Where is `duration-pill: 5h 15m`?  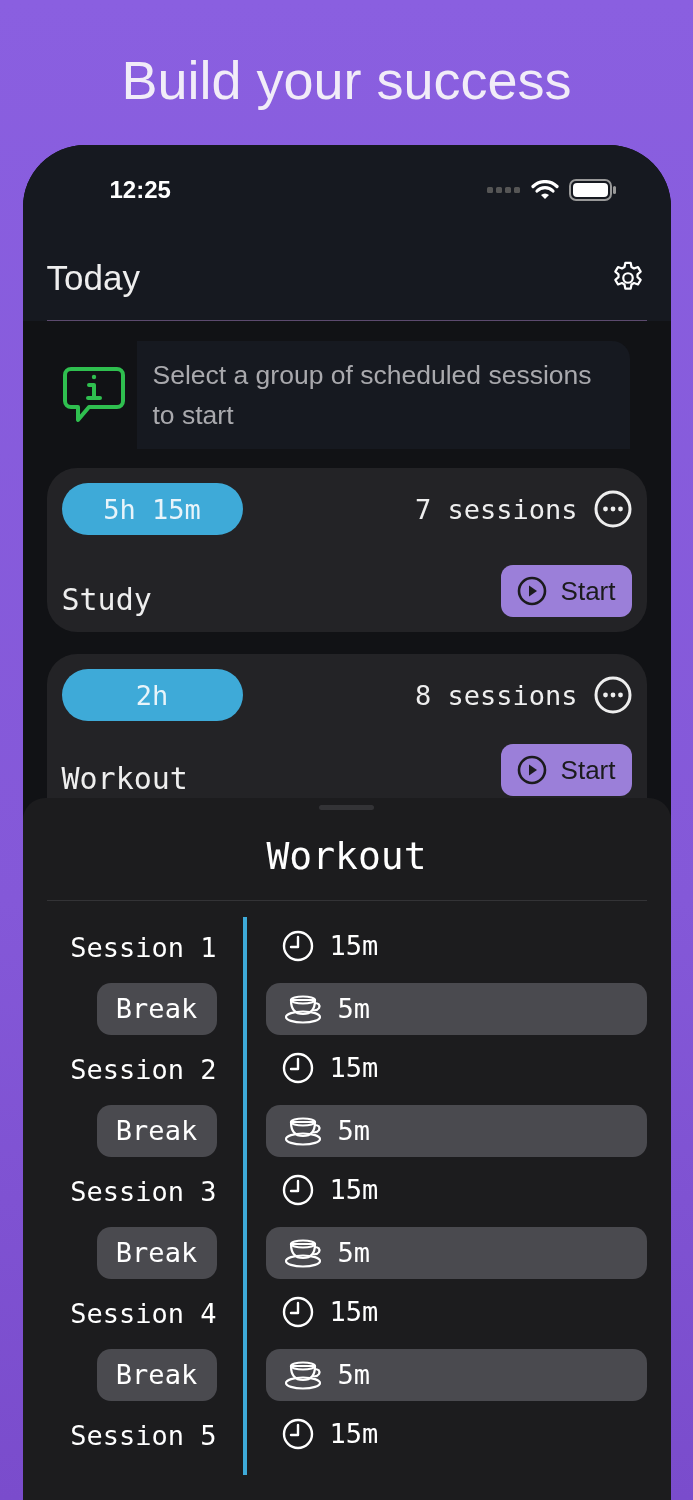 duration-pill: 5h 15m is located at coordinates (152, 509).